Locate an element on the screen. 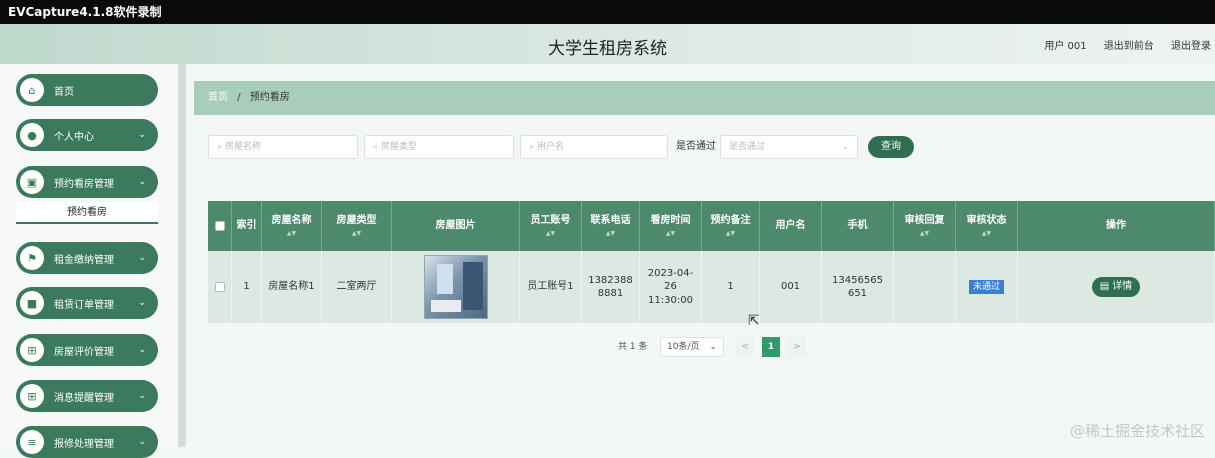 Image resolution: width=1215 pixels, height=458 pixels. username-input: ⌕ 用户名 is located at coordinates (594, 147).